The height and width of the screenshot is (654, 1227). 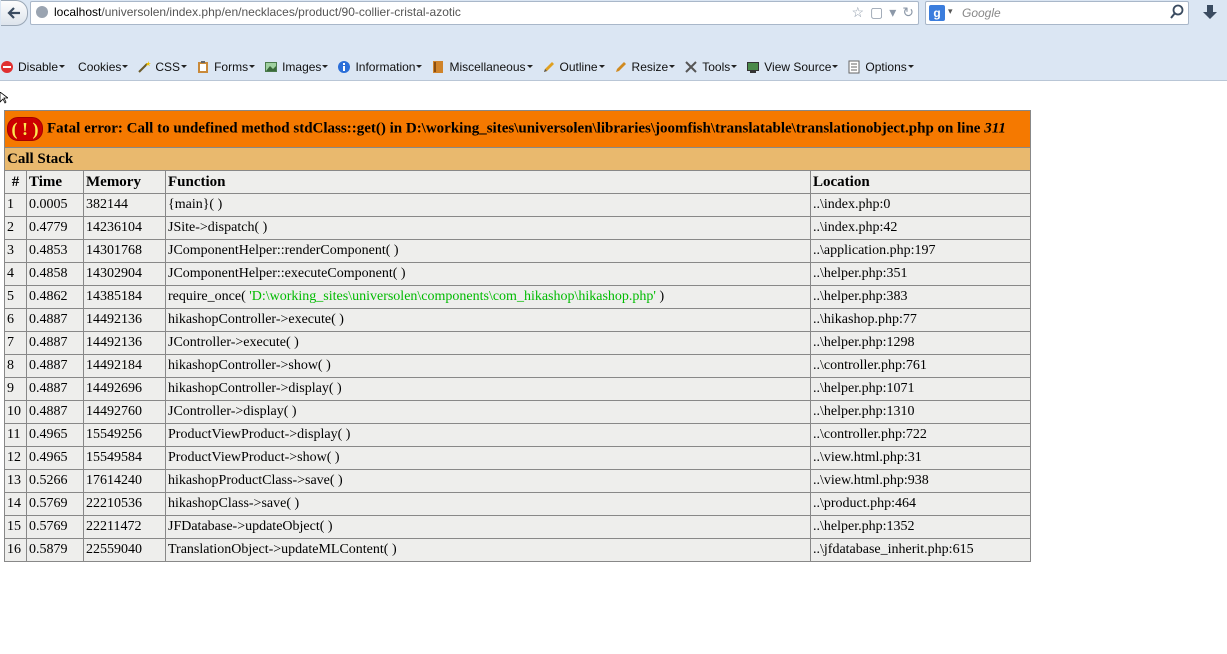 I want to click on toolbar-css: CSS, so click(x=162, y=67).